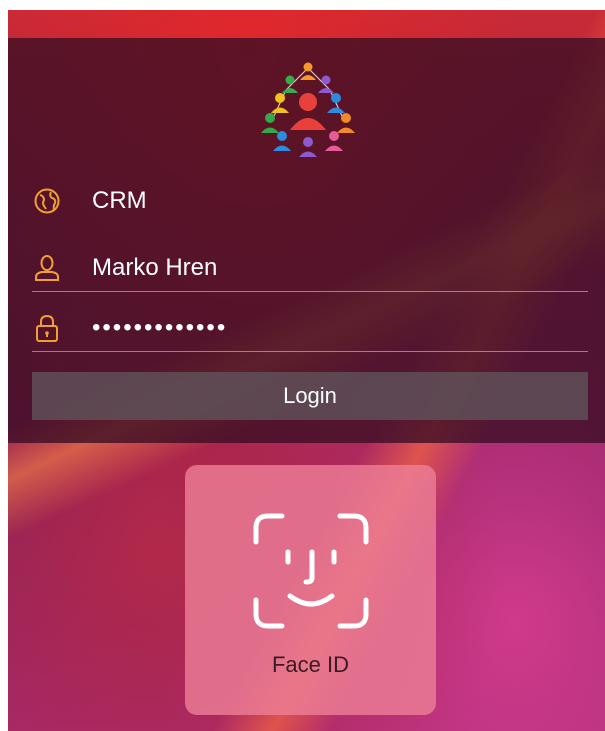 The image size is (605, 731). Describe the element at coordinates (310, 396) in the screenshot. I see `login-button: Login` at that location.